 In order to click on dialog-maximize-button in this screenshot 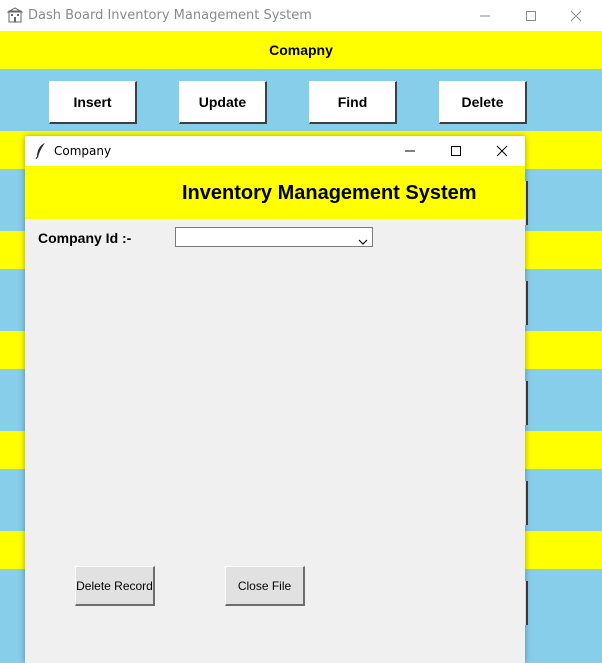, I will do `click(456, 151)`.